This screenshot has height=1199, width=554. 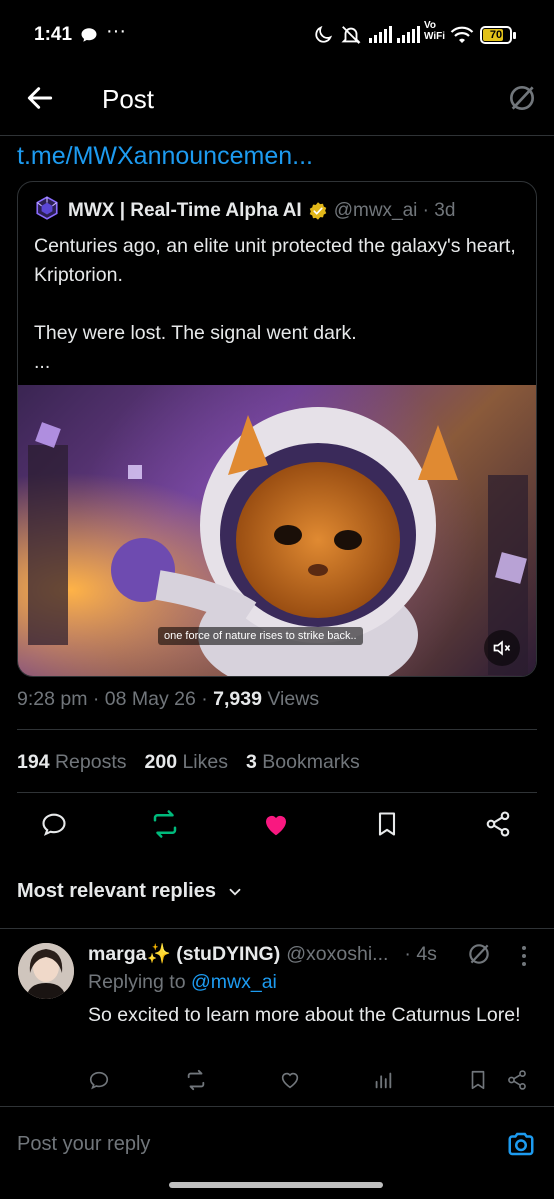 I want to click on reply-input, so click(x=237, y=1144).